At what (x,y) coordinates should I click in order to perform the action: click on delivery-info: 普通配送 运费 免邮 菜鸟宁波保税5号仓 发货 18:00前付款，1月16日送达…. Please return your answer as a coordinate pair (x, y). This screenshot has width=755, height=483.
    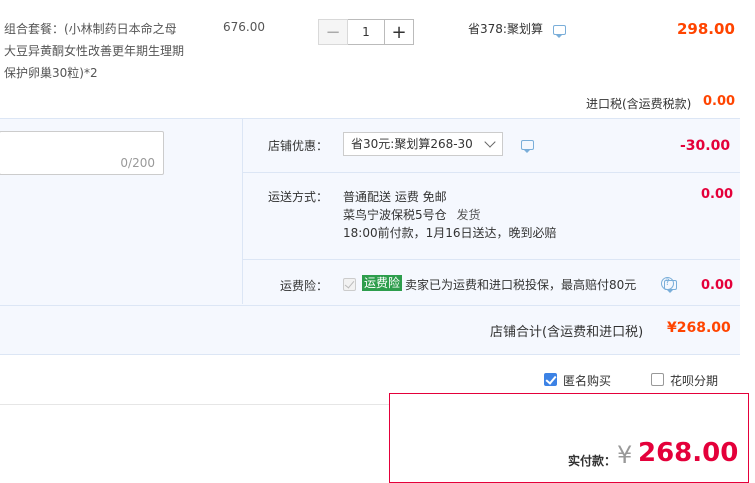
    Looking at the image, I should click on (450, 215).